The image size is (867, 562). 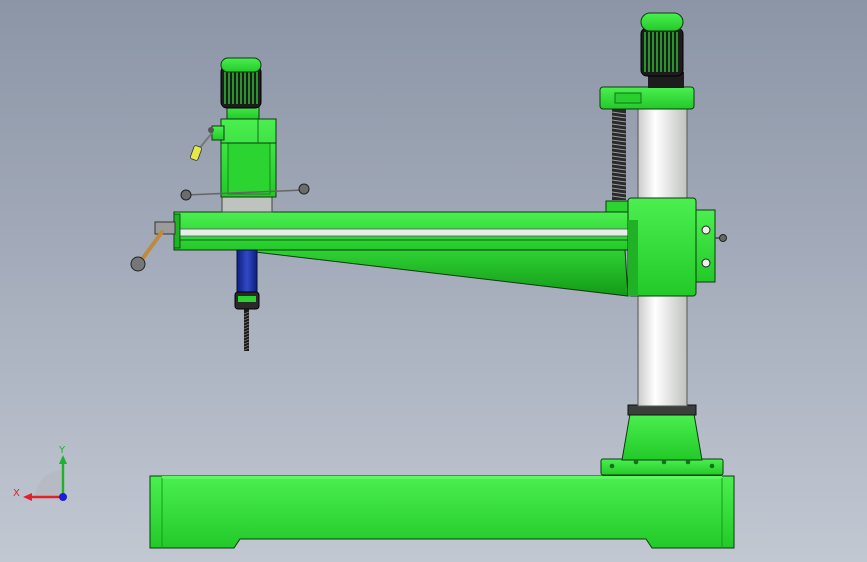 I want to click on lift-screw, so click(x=619, y=154).